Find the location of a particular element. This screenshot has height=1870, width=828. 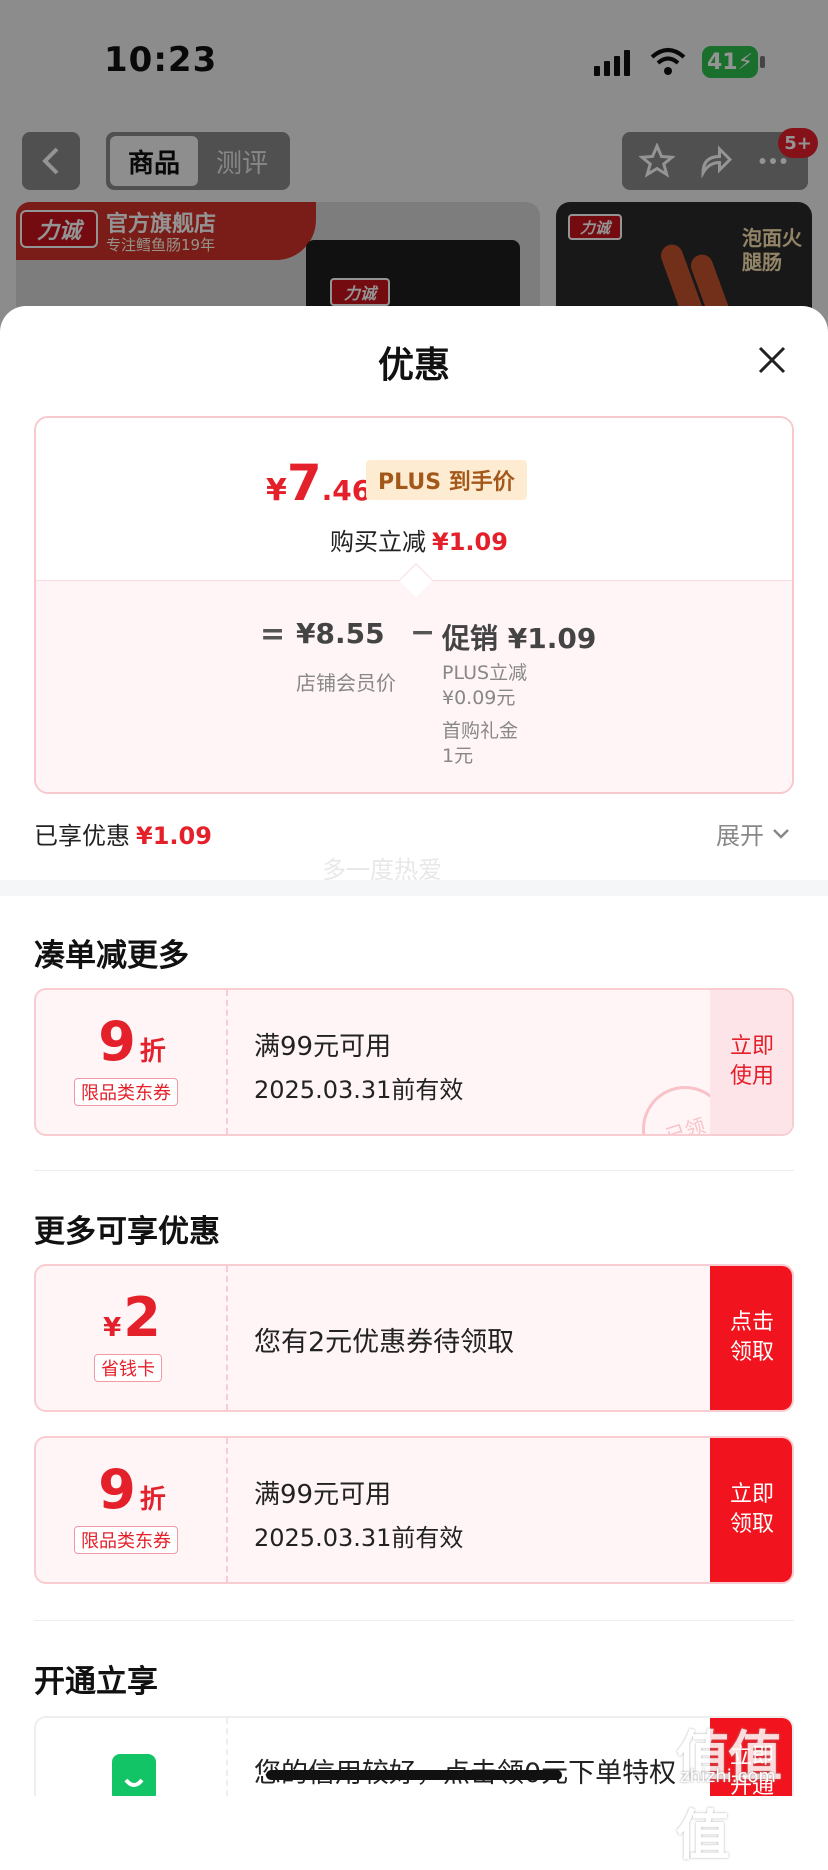

section-separator is located at coordinates (414, 888).